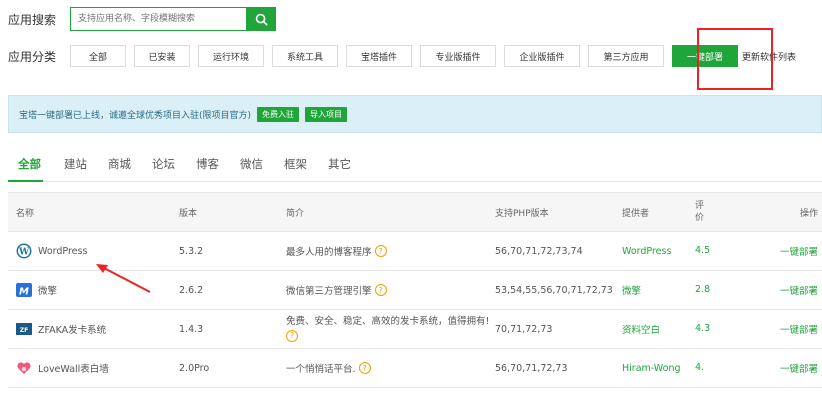 The width and height of the screenshot is (822, 394). What do you see at coordinates (207, 166) in the screenshot?
I see `tab-blog: 博客` at bounding box center [207, 166].